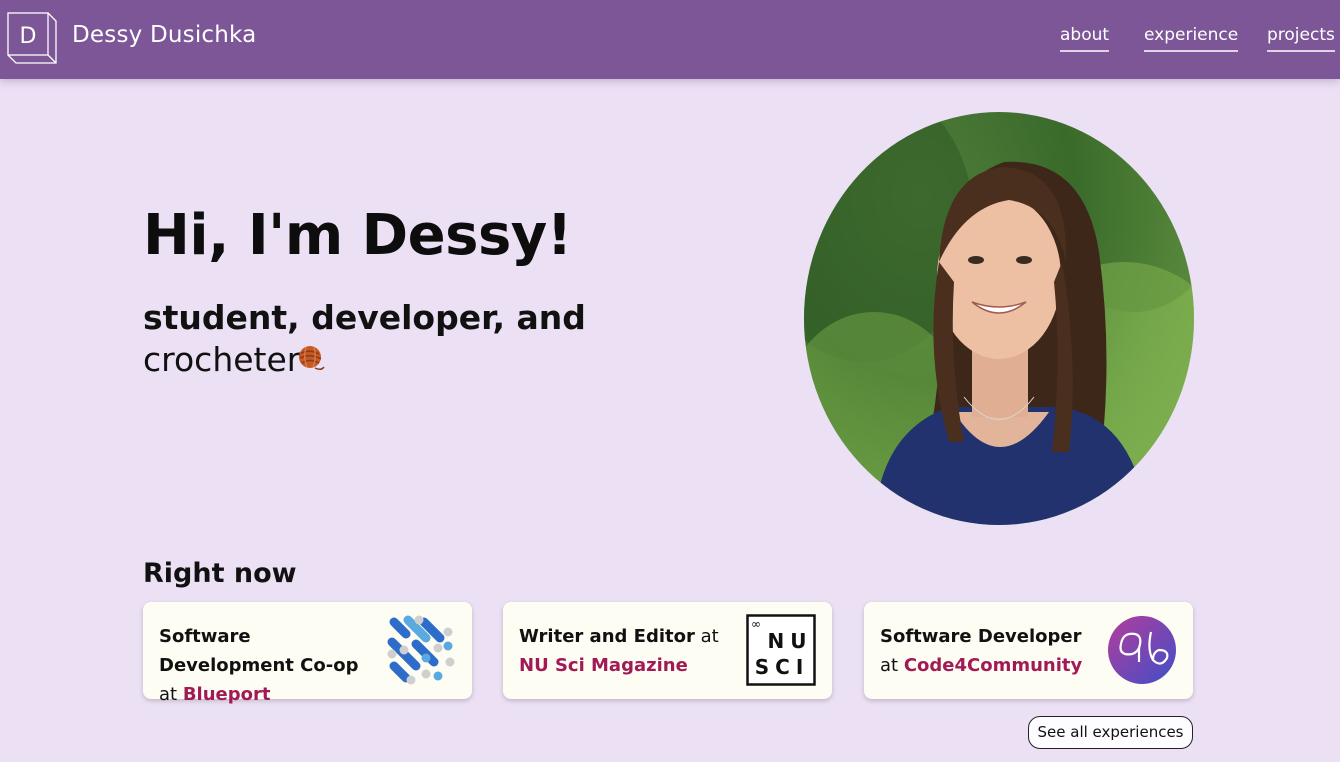 The width and height of the screenshot is (1340, 762). I want to click on card-org-link: NU Sci Magazine, so click(603, 665).